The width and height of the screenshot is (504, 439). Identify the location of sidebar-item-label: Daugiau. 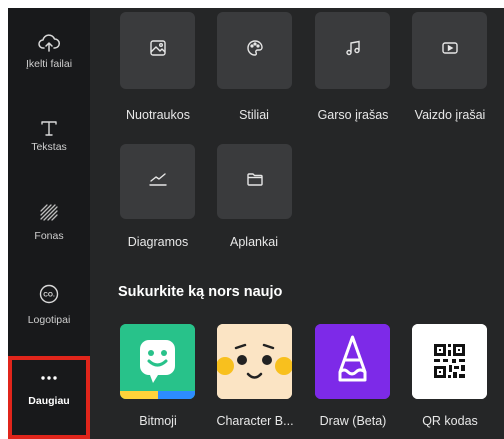
(49, 401).